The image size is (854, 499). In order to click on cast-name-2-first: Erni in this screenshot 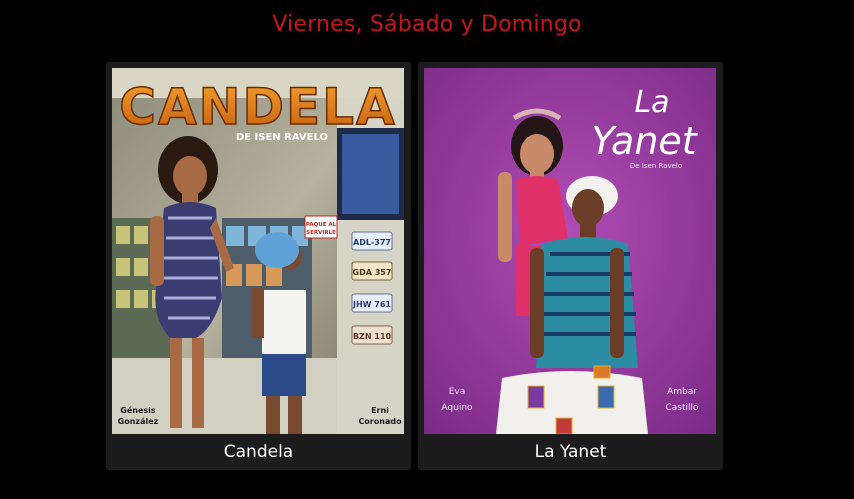, I will do `click(380, 410)`.